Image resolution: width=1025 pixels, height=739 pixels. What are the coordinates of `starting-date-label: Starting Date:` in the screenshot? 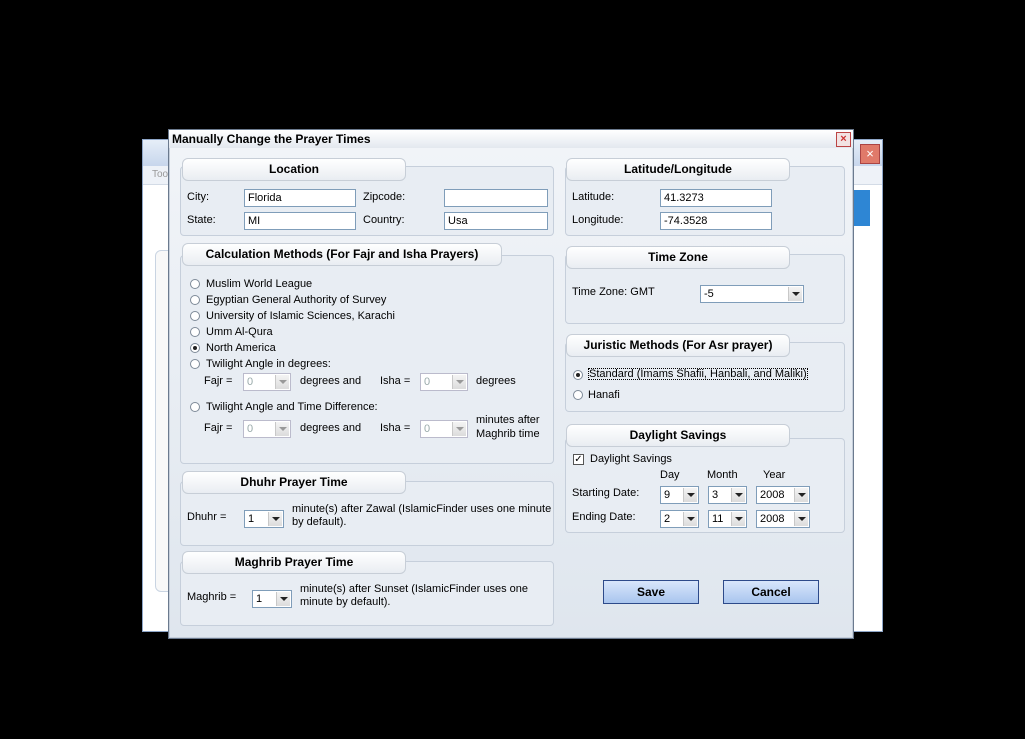 It's located at (606, 493).